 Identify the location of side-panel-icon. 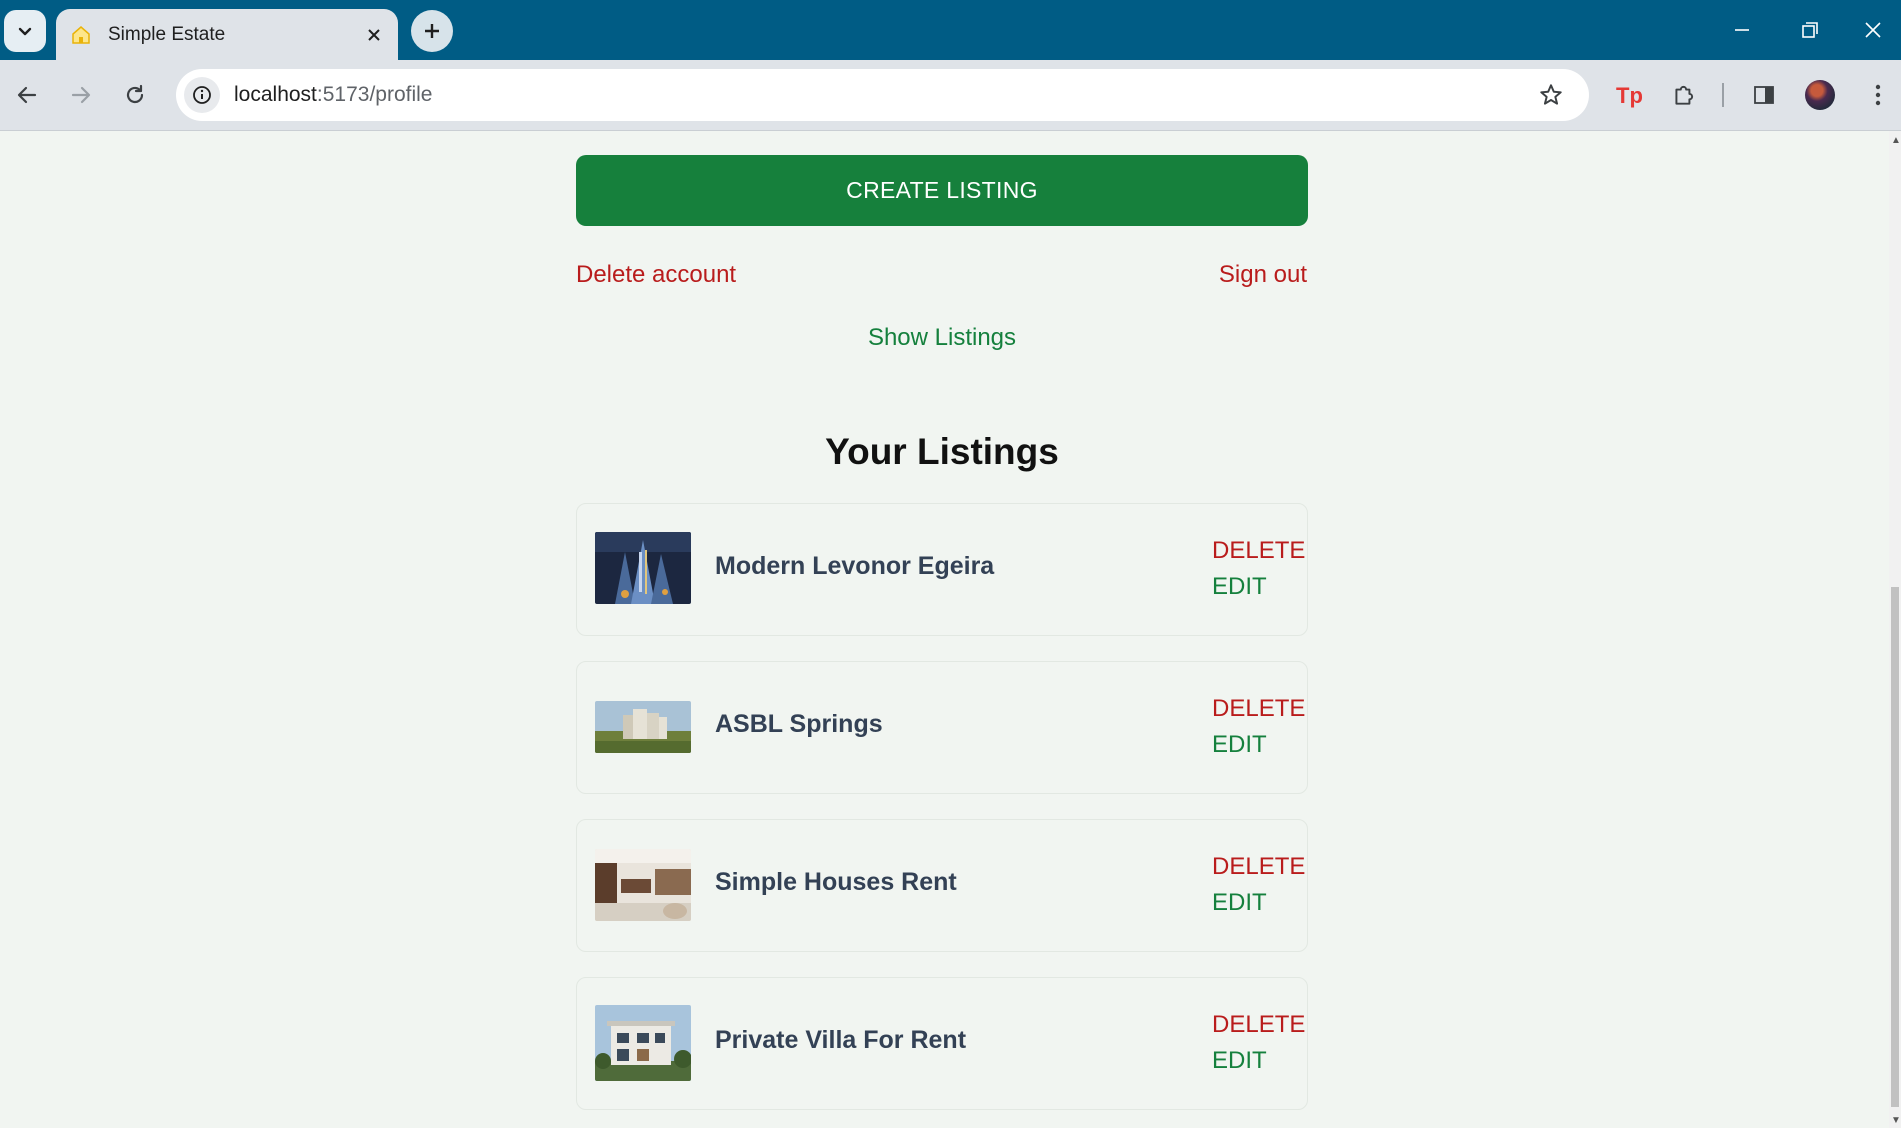
(1764, 95).